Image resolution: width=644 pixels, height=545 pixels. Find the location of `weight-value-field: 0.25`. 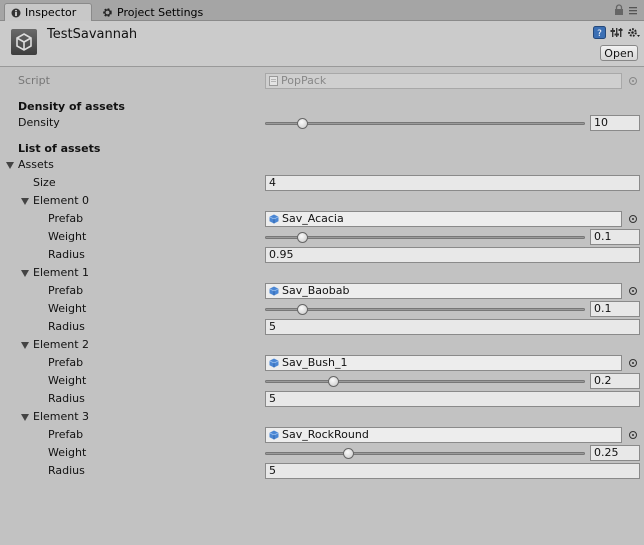

weight-value-field: 0.25 is located at coordinates (615, 453).